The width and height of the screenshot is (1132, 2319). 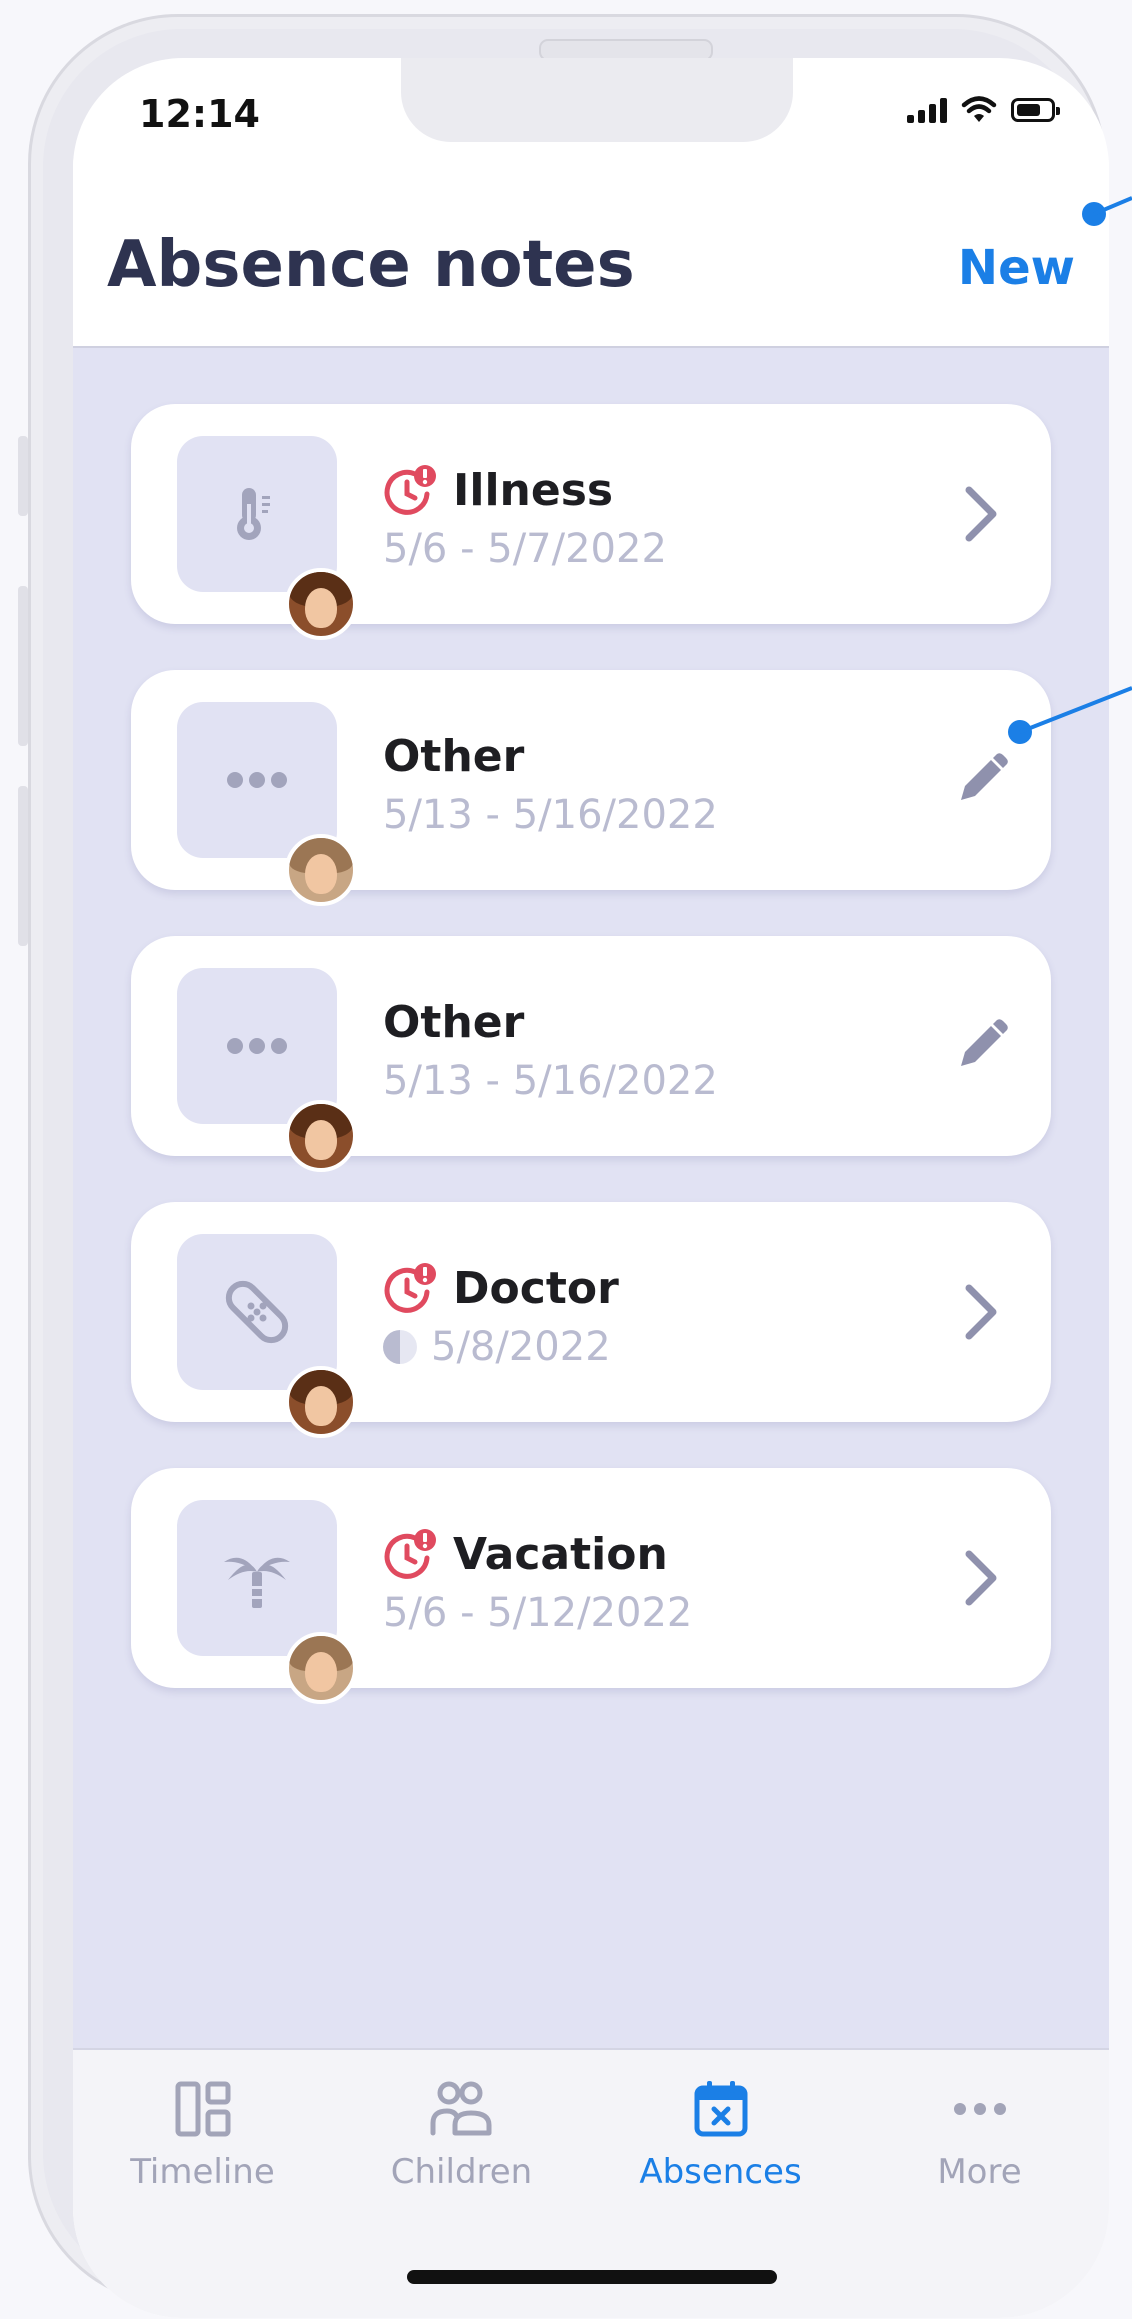 I want to click on absence-dates: 5/6 - 5/7/2022, so click(x=525, y=549).